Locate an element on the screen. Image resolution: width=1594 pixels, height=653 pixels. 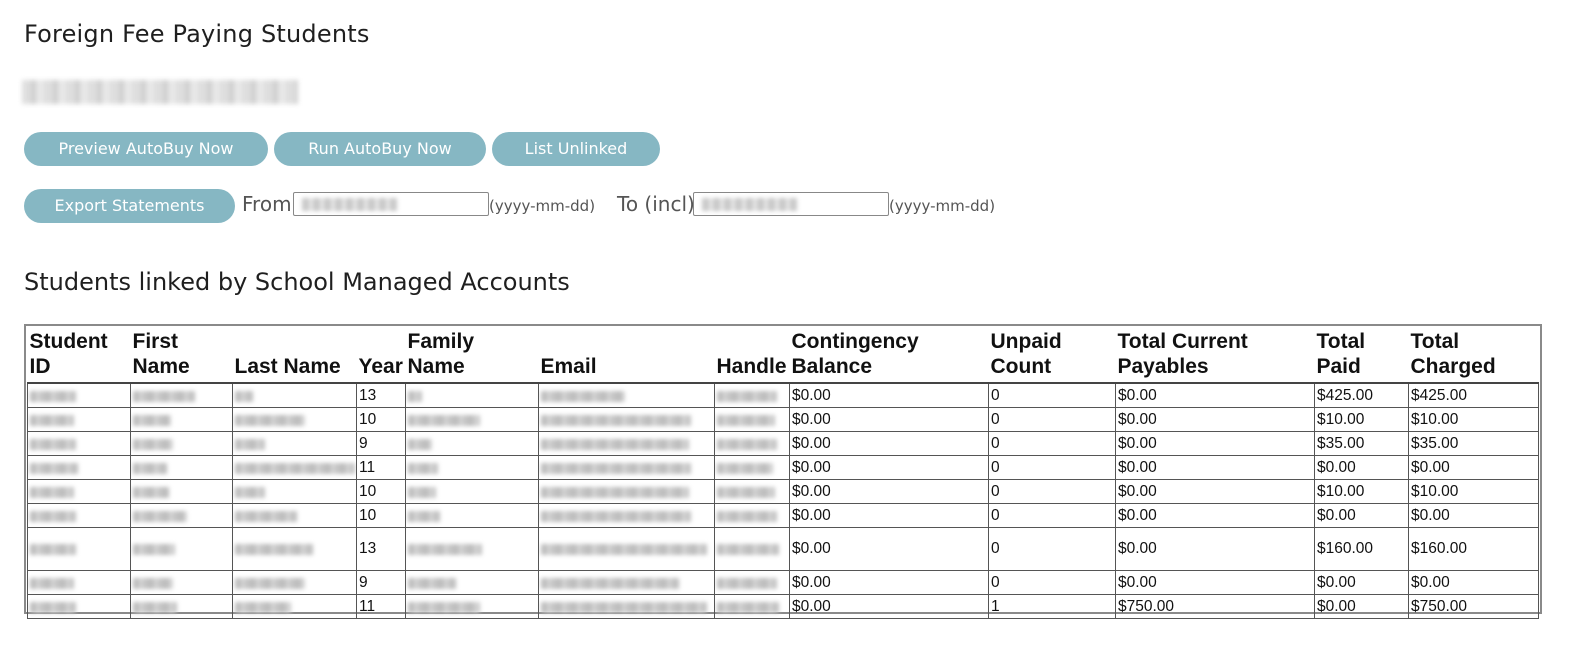
header-handle: Handle is located at coordinates (752, 355).